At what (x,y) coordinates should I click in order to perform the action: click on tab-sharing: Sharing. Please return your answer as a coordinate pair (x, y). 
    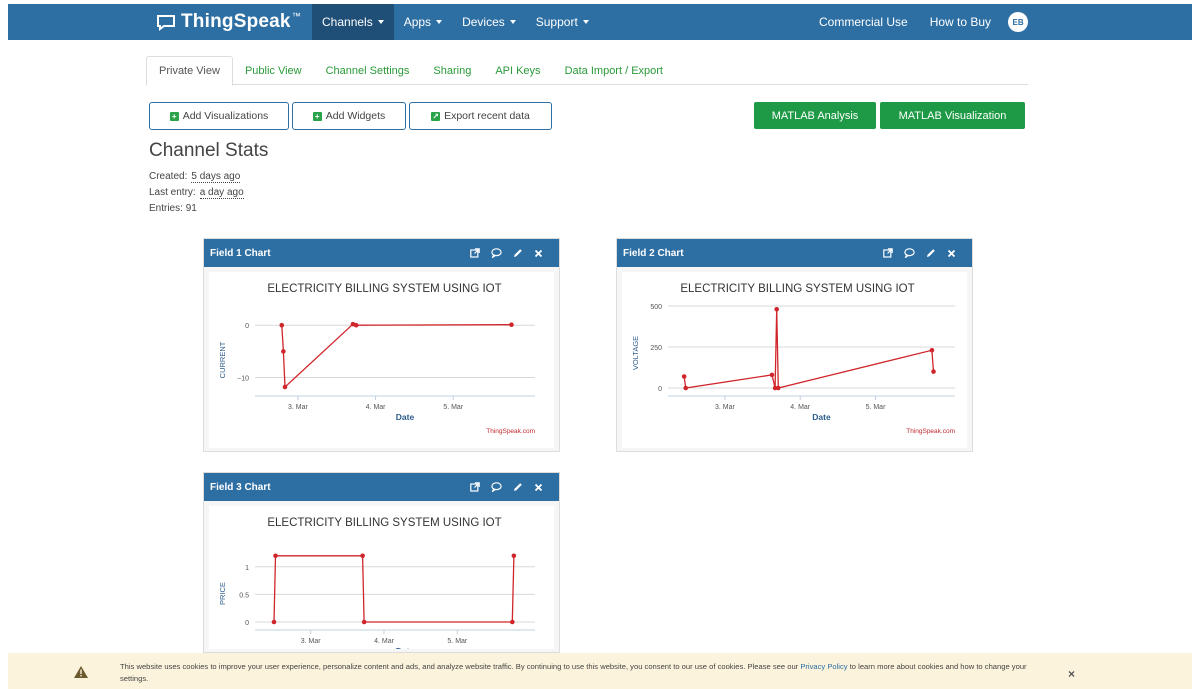
    Looking at the image, I should click on (452, 70).